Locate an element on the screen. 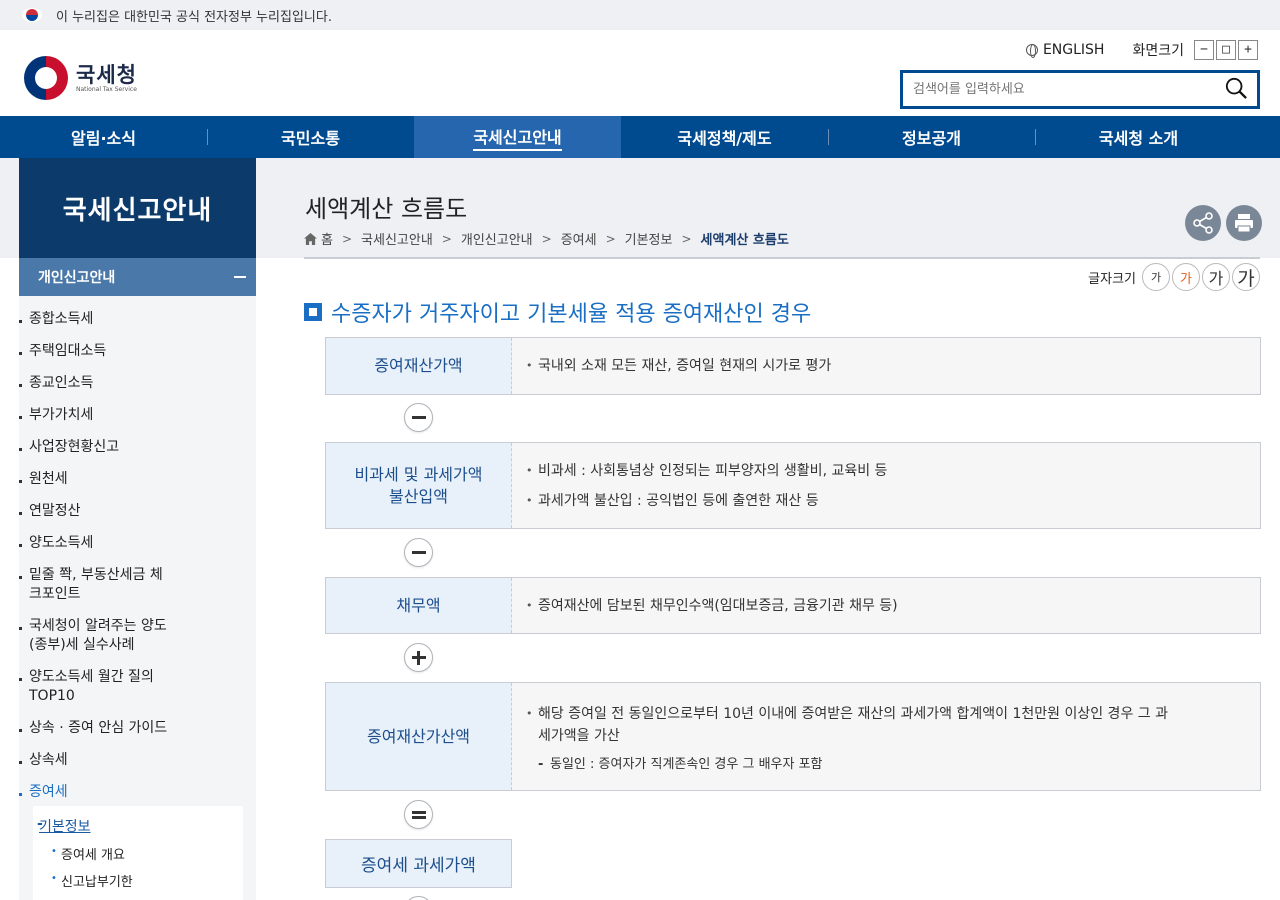 The image size is (1280, 900). logo: 국세청 National Tax Service is located at coordinates (80, 78).